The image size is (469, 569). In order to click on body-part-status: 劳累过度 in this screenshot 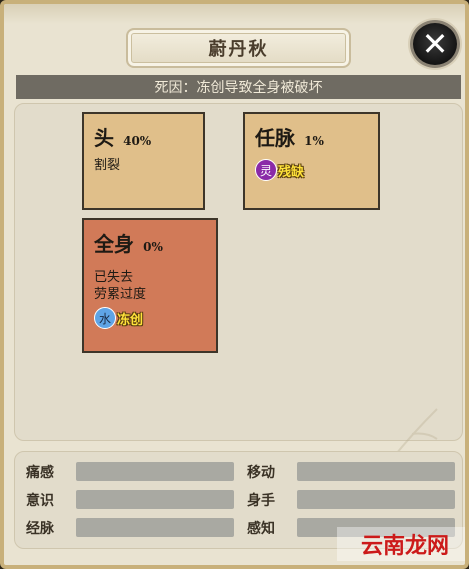, I will do `click(120, 294)`.